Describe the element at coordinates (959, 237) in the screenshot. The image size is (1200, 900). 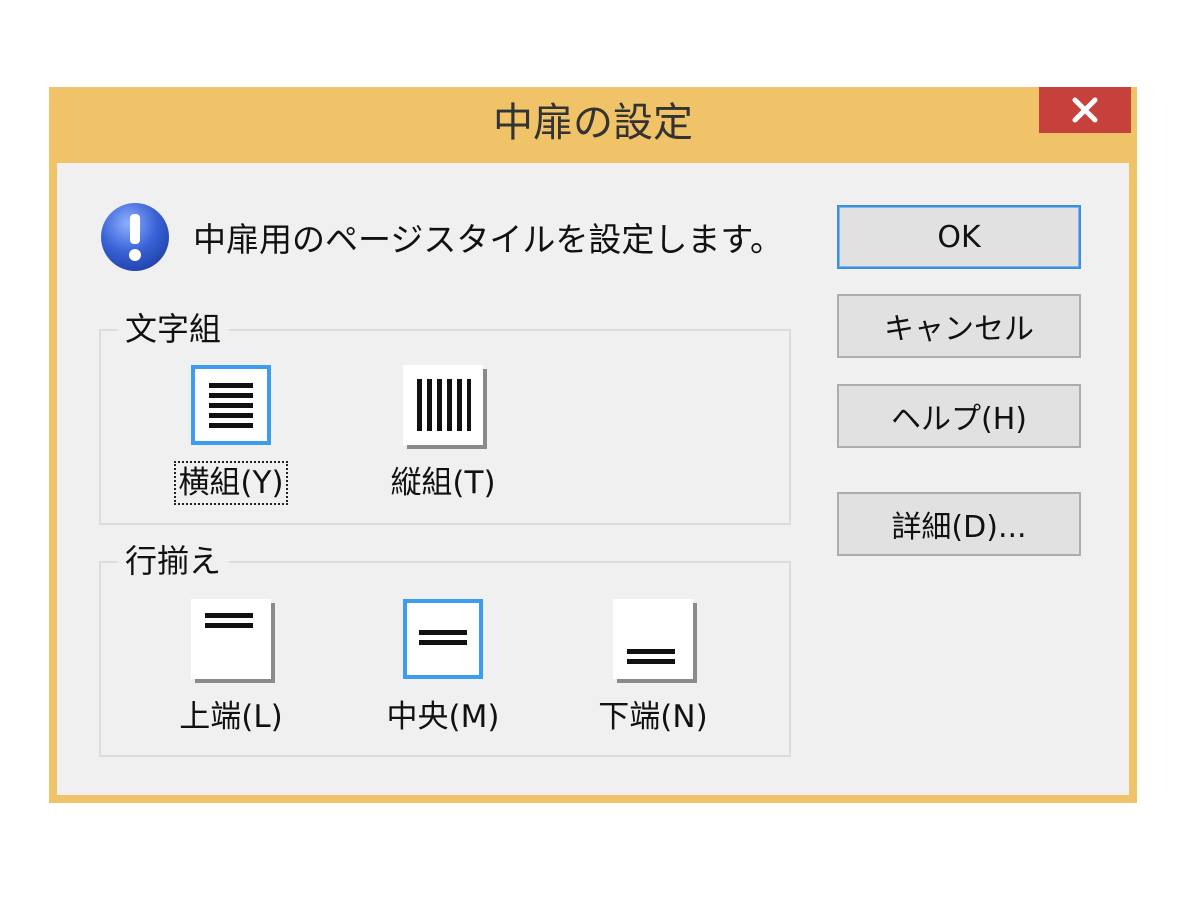
I see `ok-button: OK` at that location.